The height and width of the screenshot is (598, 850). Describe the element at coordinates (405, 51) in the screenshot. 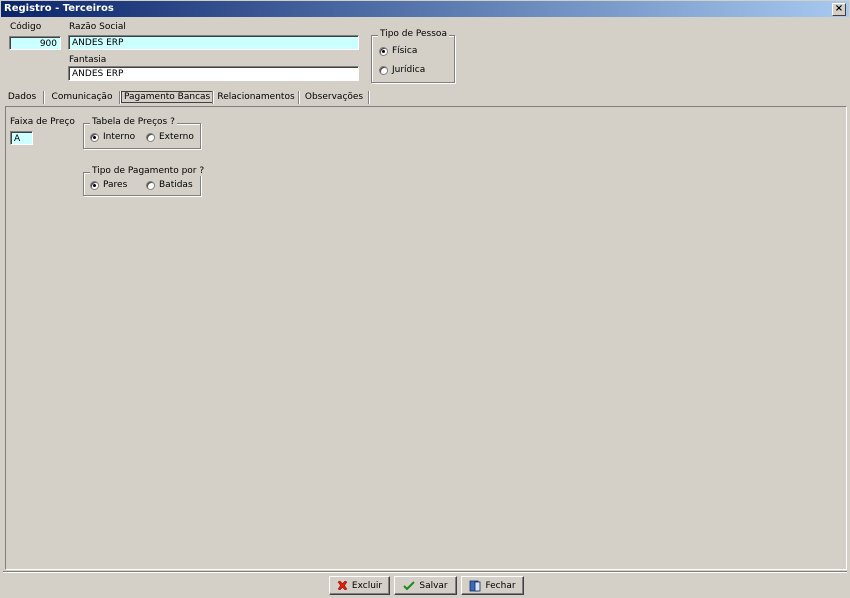

I see `radio-fisica-label: Física` at that location.